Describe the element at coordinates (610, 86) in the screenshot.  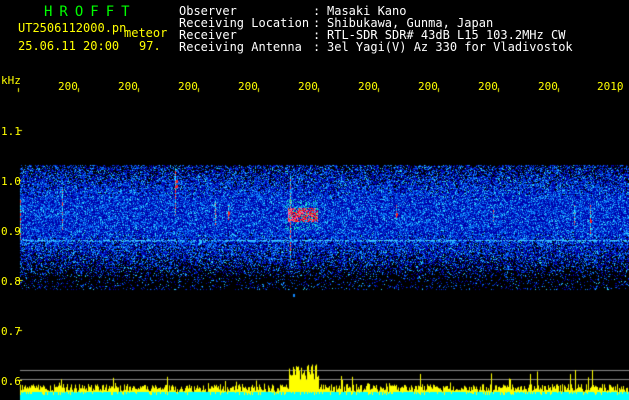
I see `time-tick: 2010` at that location.